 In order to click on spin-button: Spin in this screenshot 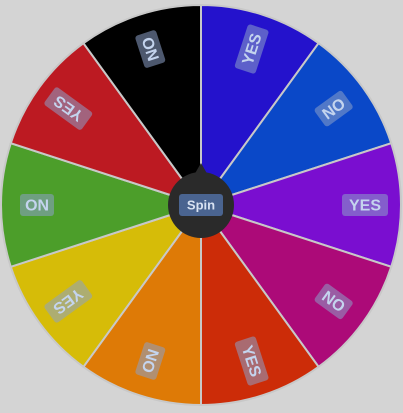, I will do `click(201, 205)`.